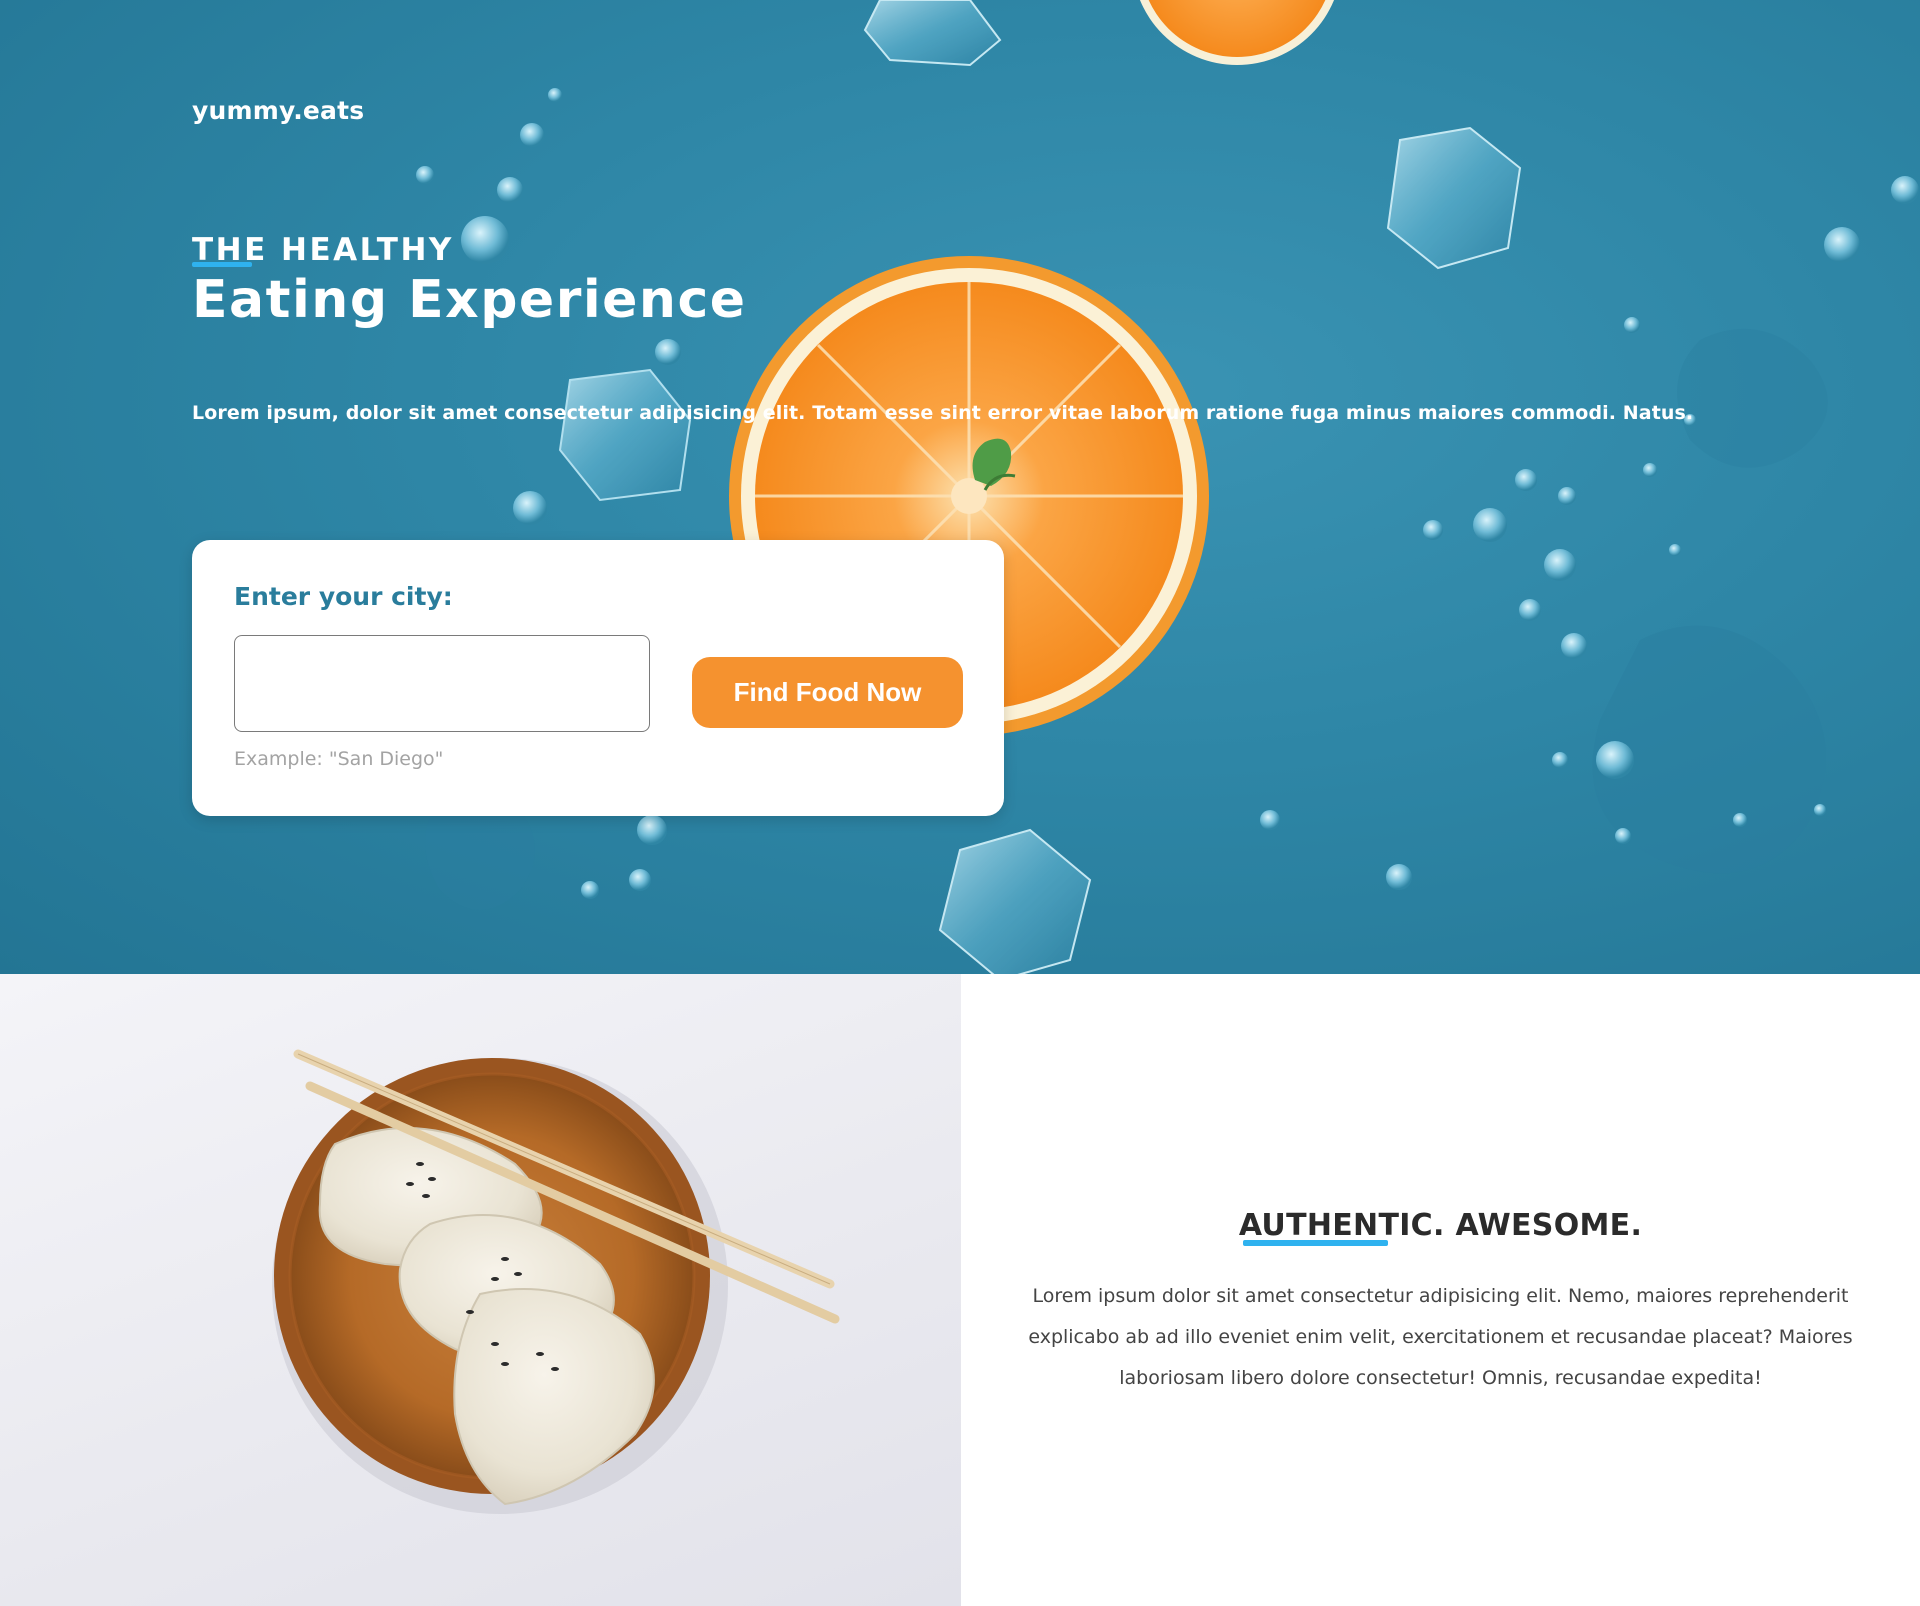 The image size is (1920, 1606). Describe the element at coordinates (1315, 1243) in the screenshot. I see `feature-title-underline-accent` at that location.